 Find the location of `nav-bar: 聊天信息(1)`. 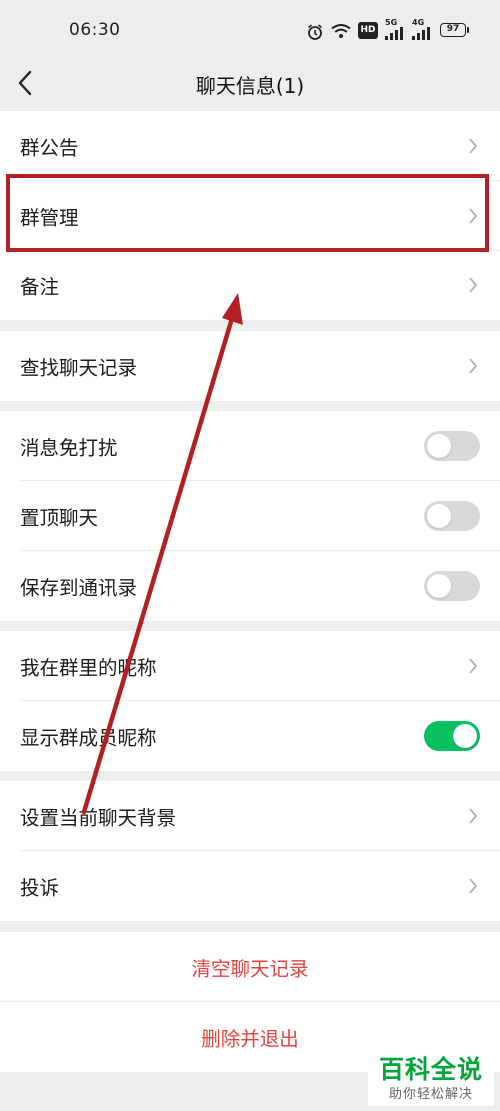

nav-bar: 聊天信息(1) is located at coordinates (250, 86).